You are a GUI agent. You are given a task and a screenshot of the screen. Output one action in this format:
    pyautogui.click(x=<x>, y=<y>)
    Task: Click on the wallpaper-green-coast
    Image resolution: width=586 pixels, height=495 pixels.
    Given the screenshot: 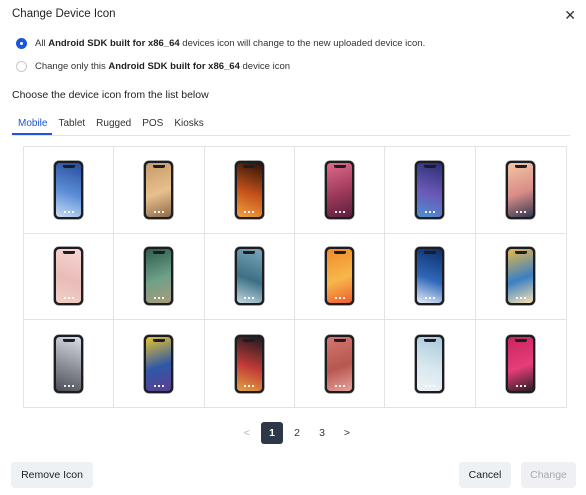 What is the action you would take?
    pyautogui.click(x=159, y=276)
    